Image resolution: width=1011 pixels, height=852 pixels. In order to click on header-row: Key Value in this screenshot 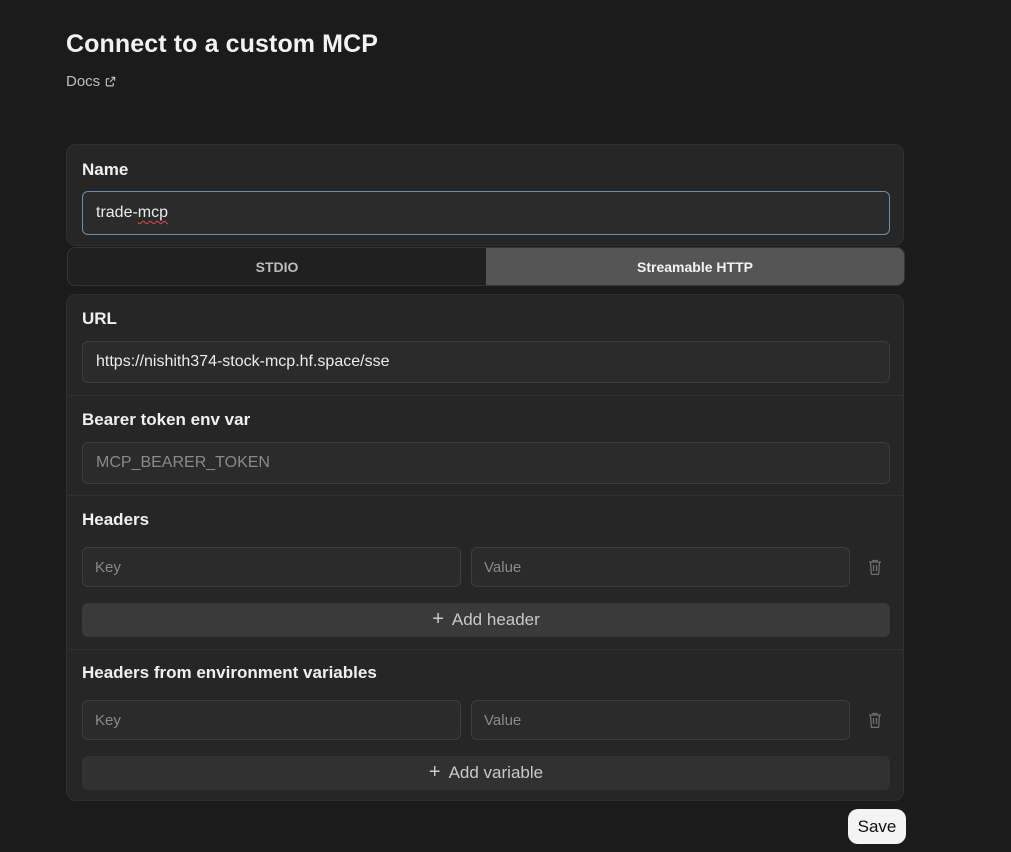, I will do `click(486, 567)`.